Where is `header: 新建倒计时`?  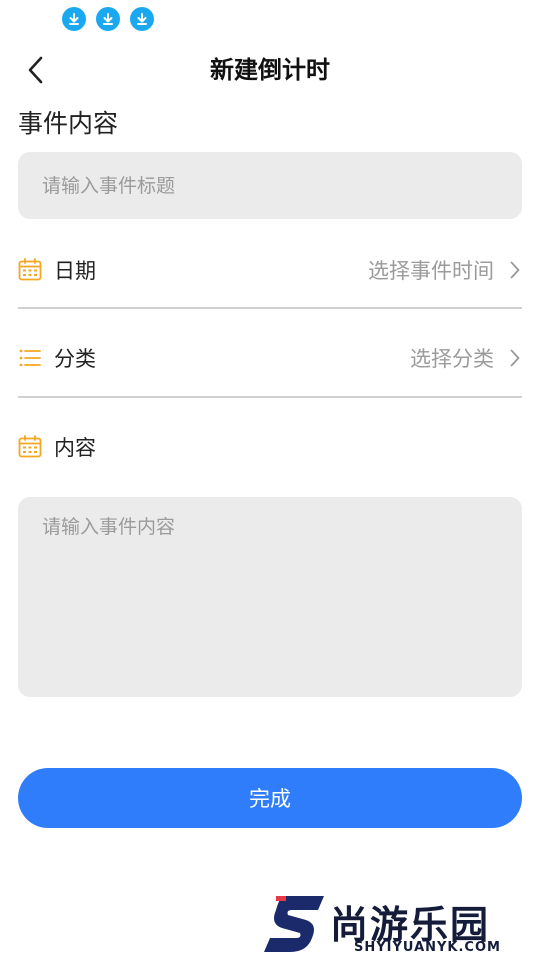 header: 新建倒计时 is located at coordinates (270, 70).